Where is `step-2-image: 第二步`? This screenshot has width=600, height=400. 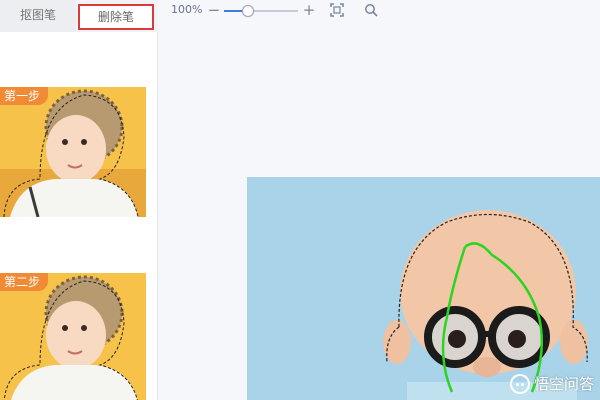
step-2-image: 第二步 is located at coordinates (73, 336).